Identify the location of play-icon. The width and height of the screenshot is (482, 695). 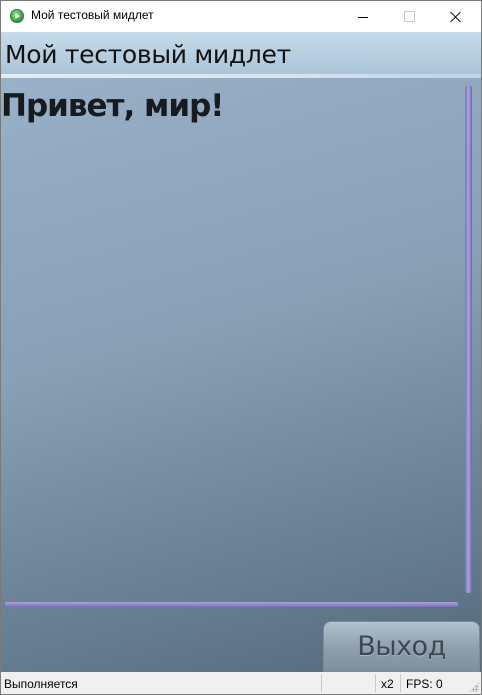
(17, 16).